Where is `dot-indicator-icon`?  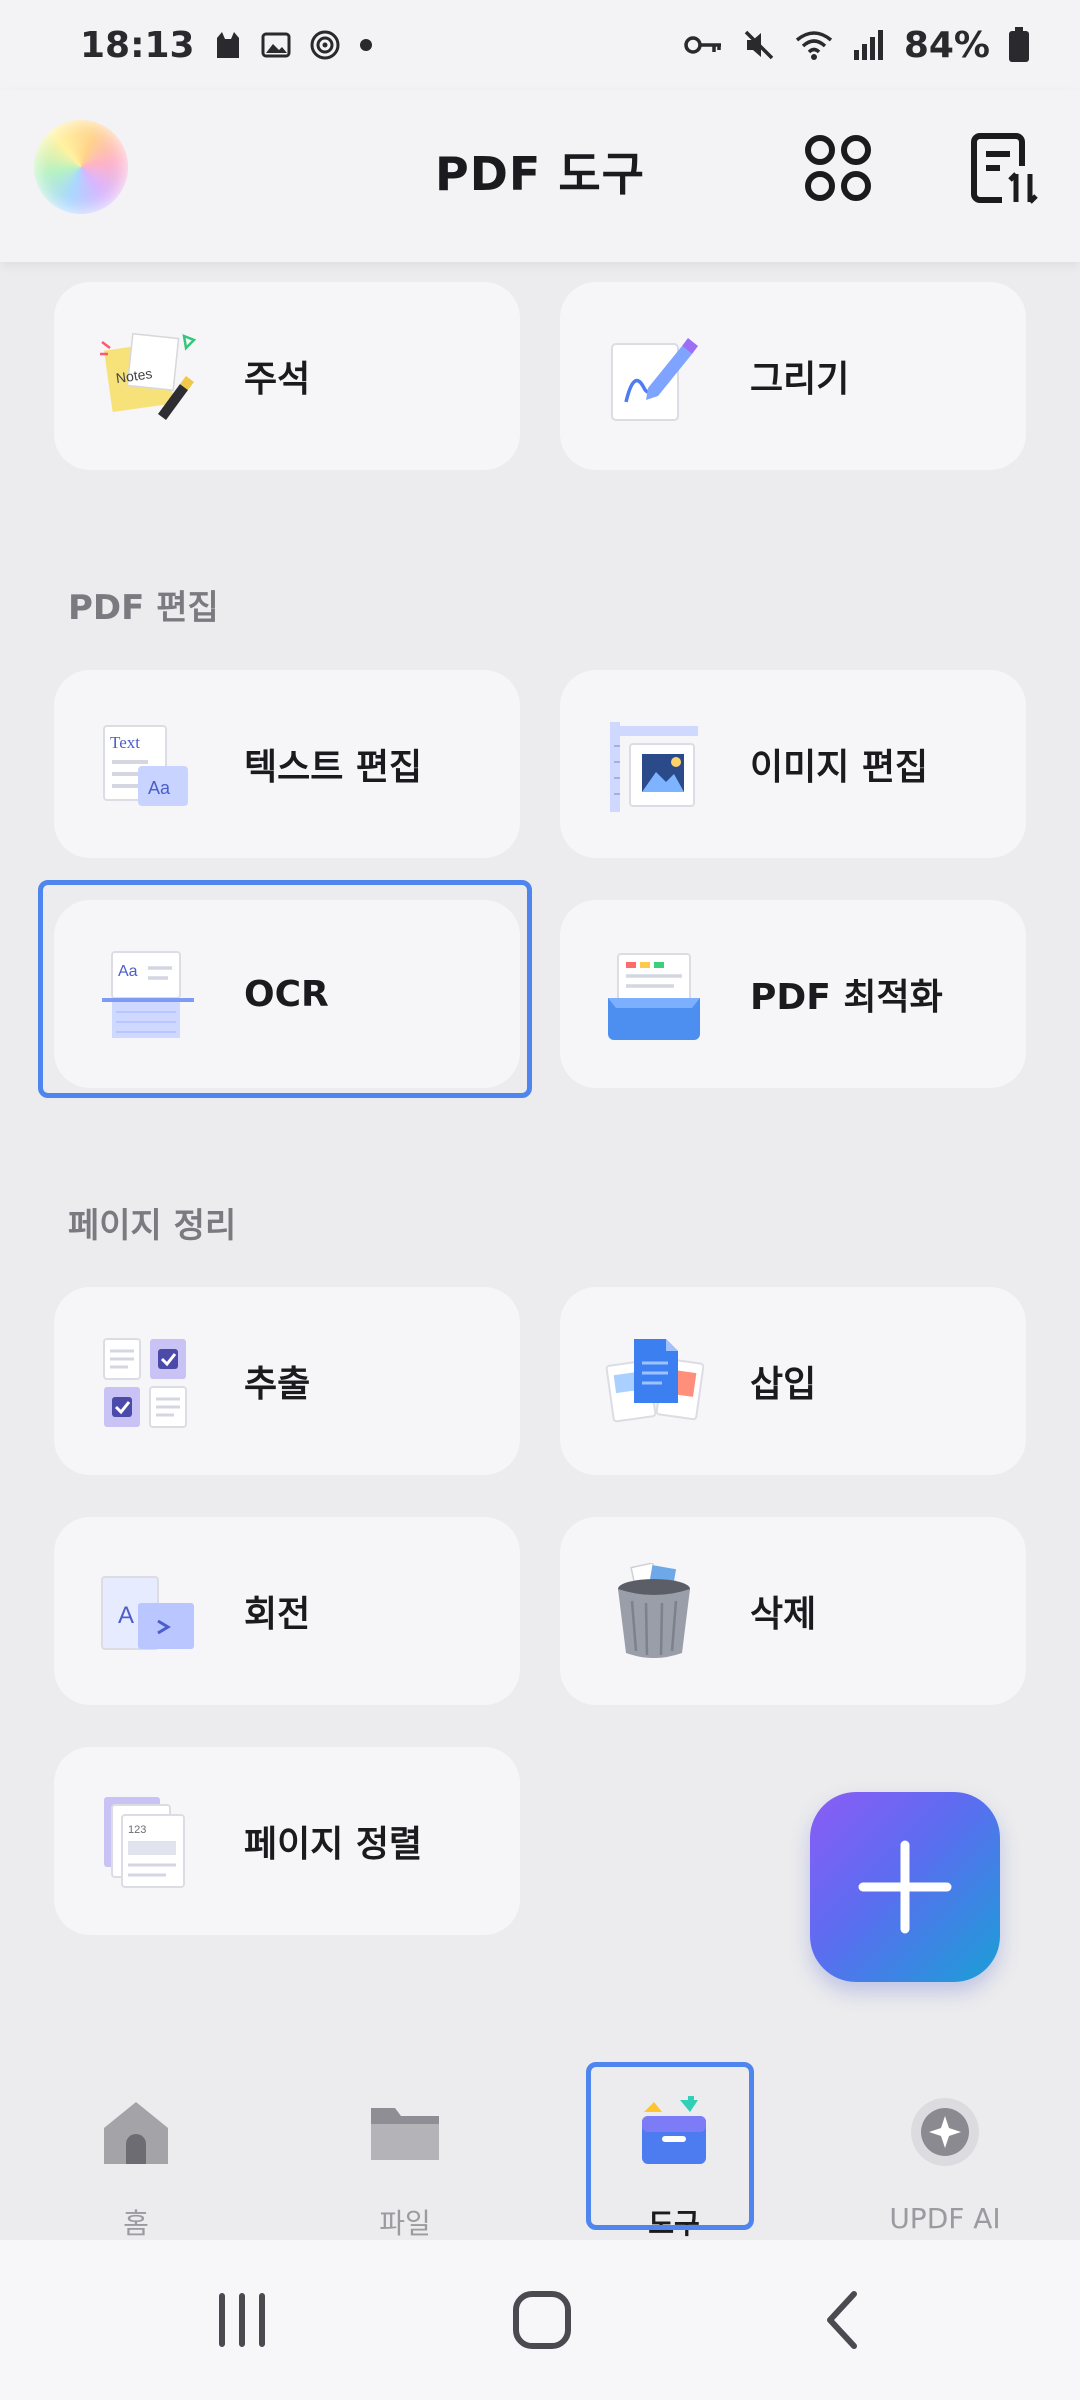 dot-indicator-icon is located at coordinates (366, 45).